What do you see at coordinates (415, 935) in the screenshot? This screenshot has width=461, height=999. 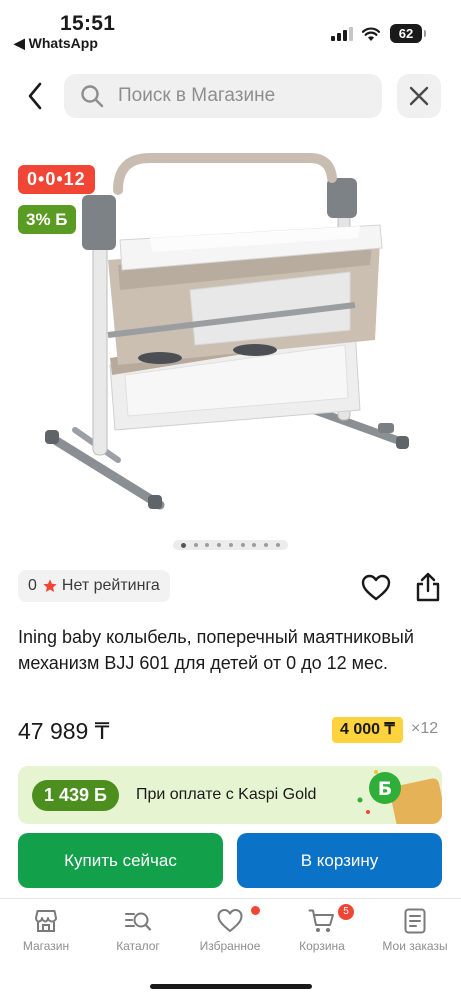 I see `tab-orders: Мои заказы` at bounding box center [415, 935].